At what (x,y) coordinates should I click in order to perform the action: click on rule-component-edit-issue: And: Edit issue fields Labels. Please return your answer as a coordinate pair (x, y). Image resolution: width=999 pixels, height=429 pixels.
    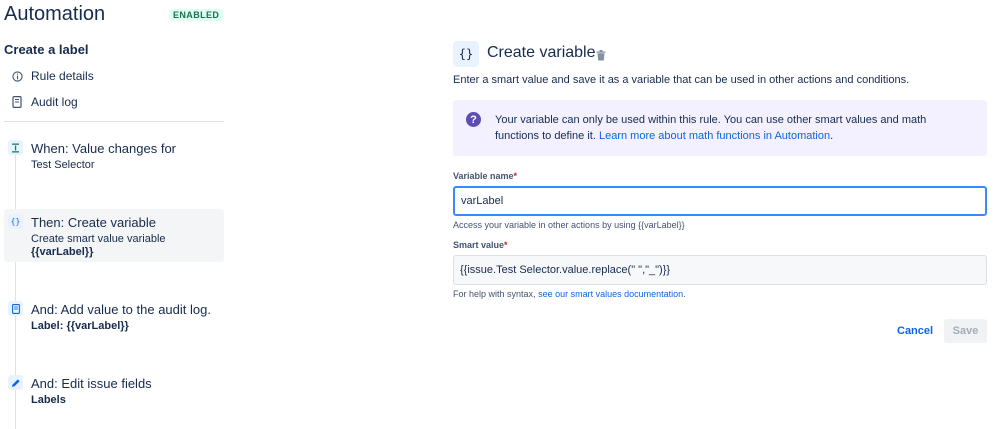
    Looking at the image, I should click on (114, 389).